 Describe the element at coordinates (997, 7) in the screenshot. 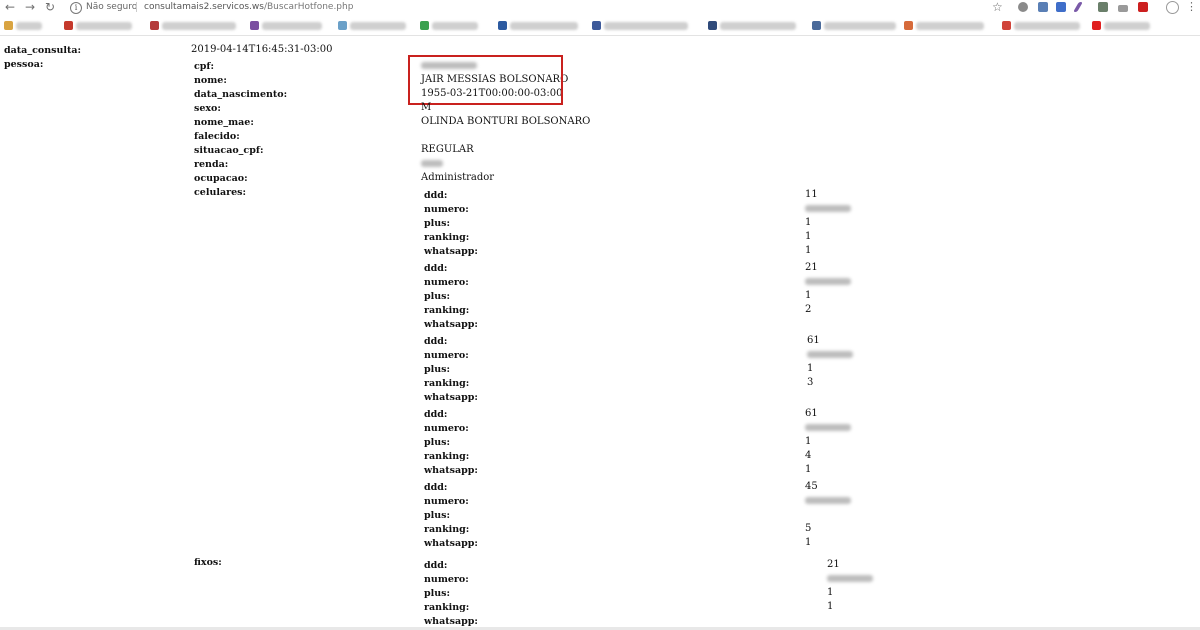

I see `star-icon: ☆` at that location.